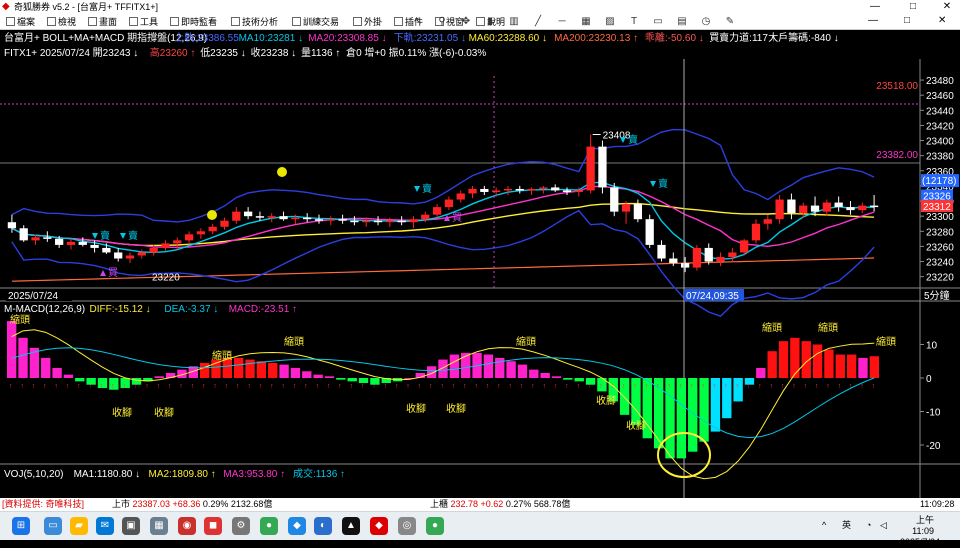 The image size is (960, 548). I want to click on start-icon: ⊞, so click(21, 526).